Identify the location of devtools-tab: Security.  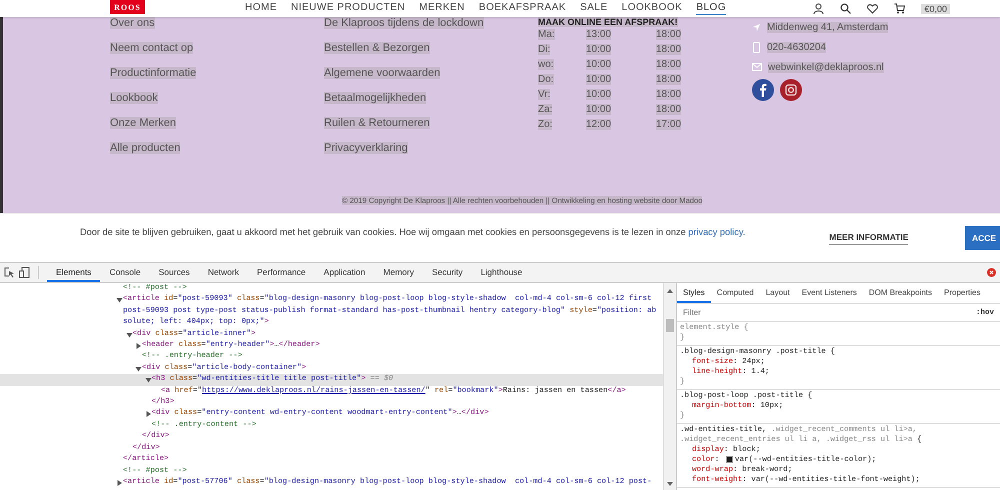
(447, 272).